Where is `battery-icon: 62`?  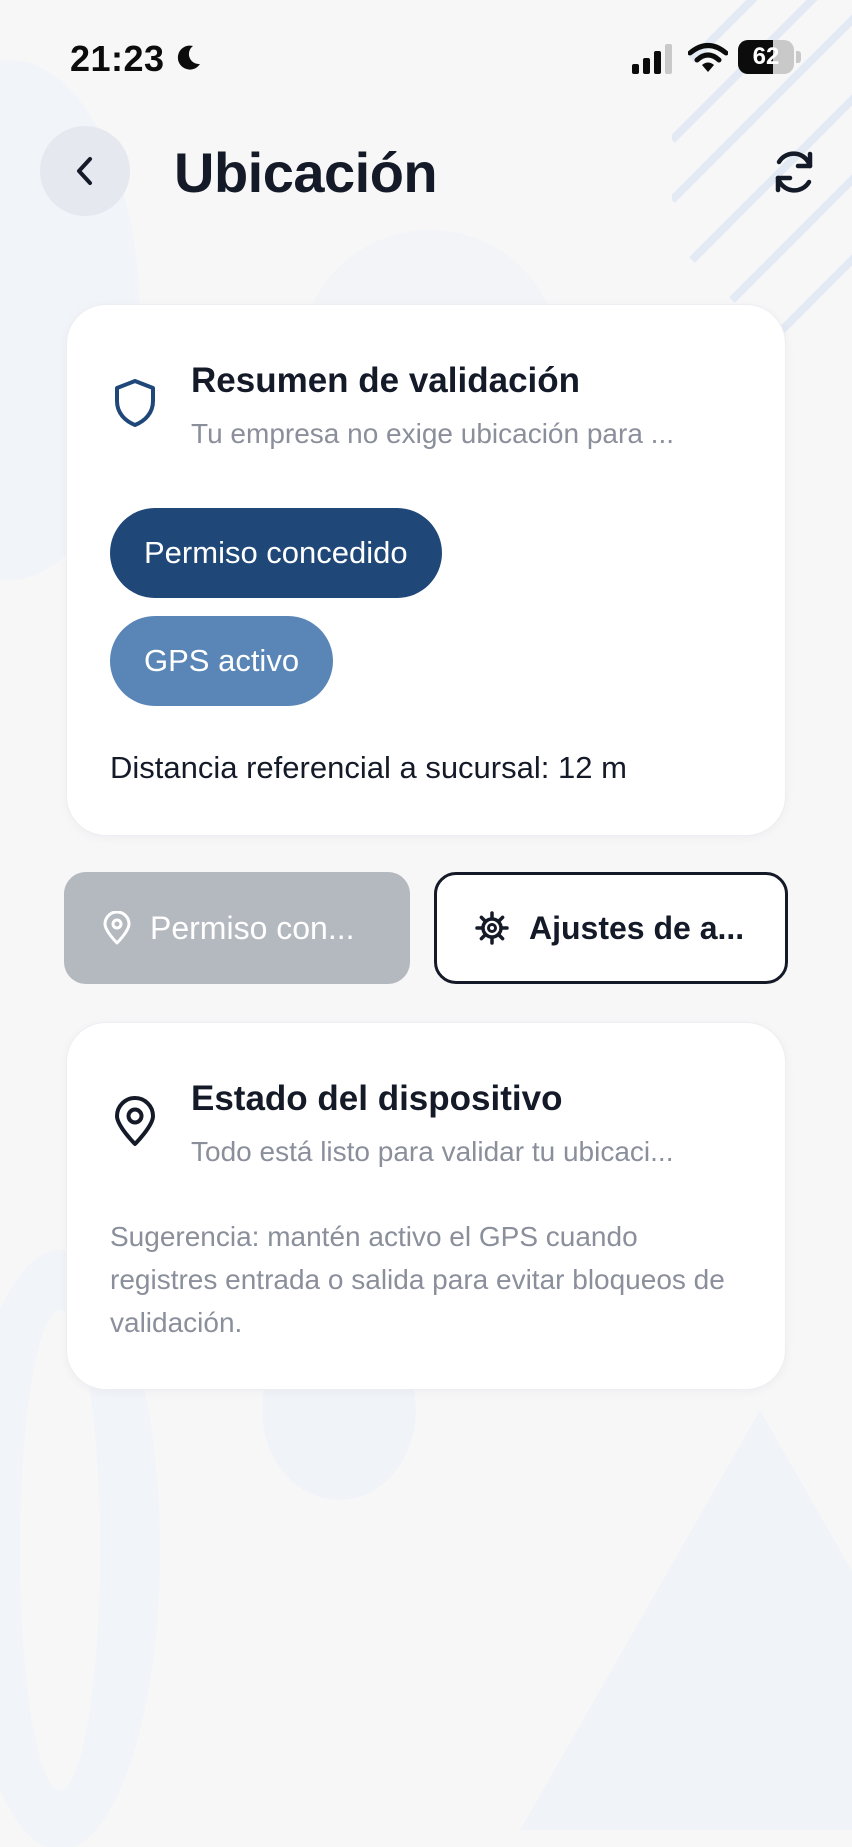
battery-icon: 62 is located at coordinates (770, 57).